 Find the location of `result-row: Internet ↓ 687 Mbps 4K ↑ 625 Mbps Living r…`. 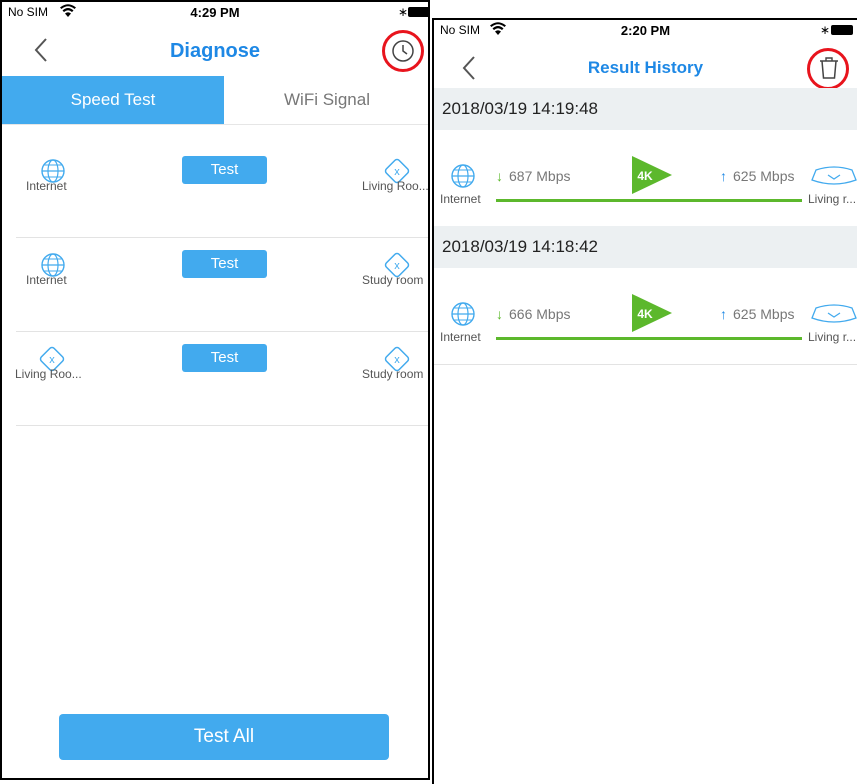

result-row: Internet ↓ 687 Mbps 4K ↑ 625 Mbps Living r… is located at coordinates (645, 178).